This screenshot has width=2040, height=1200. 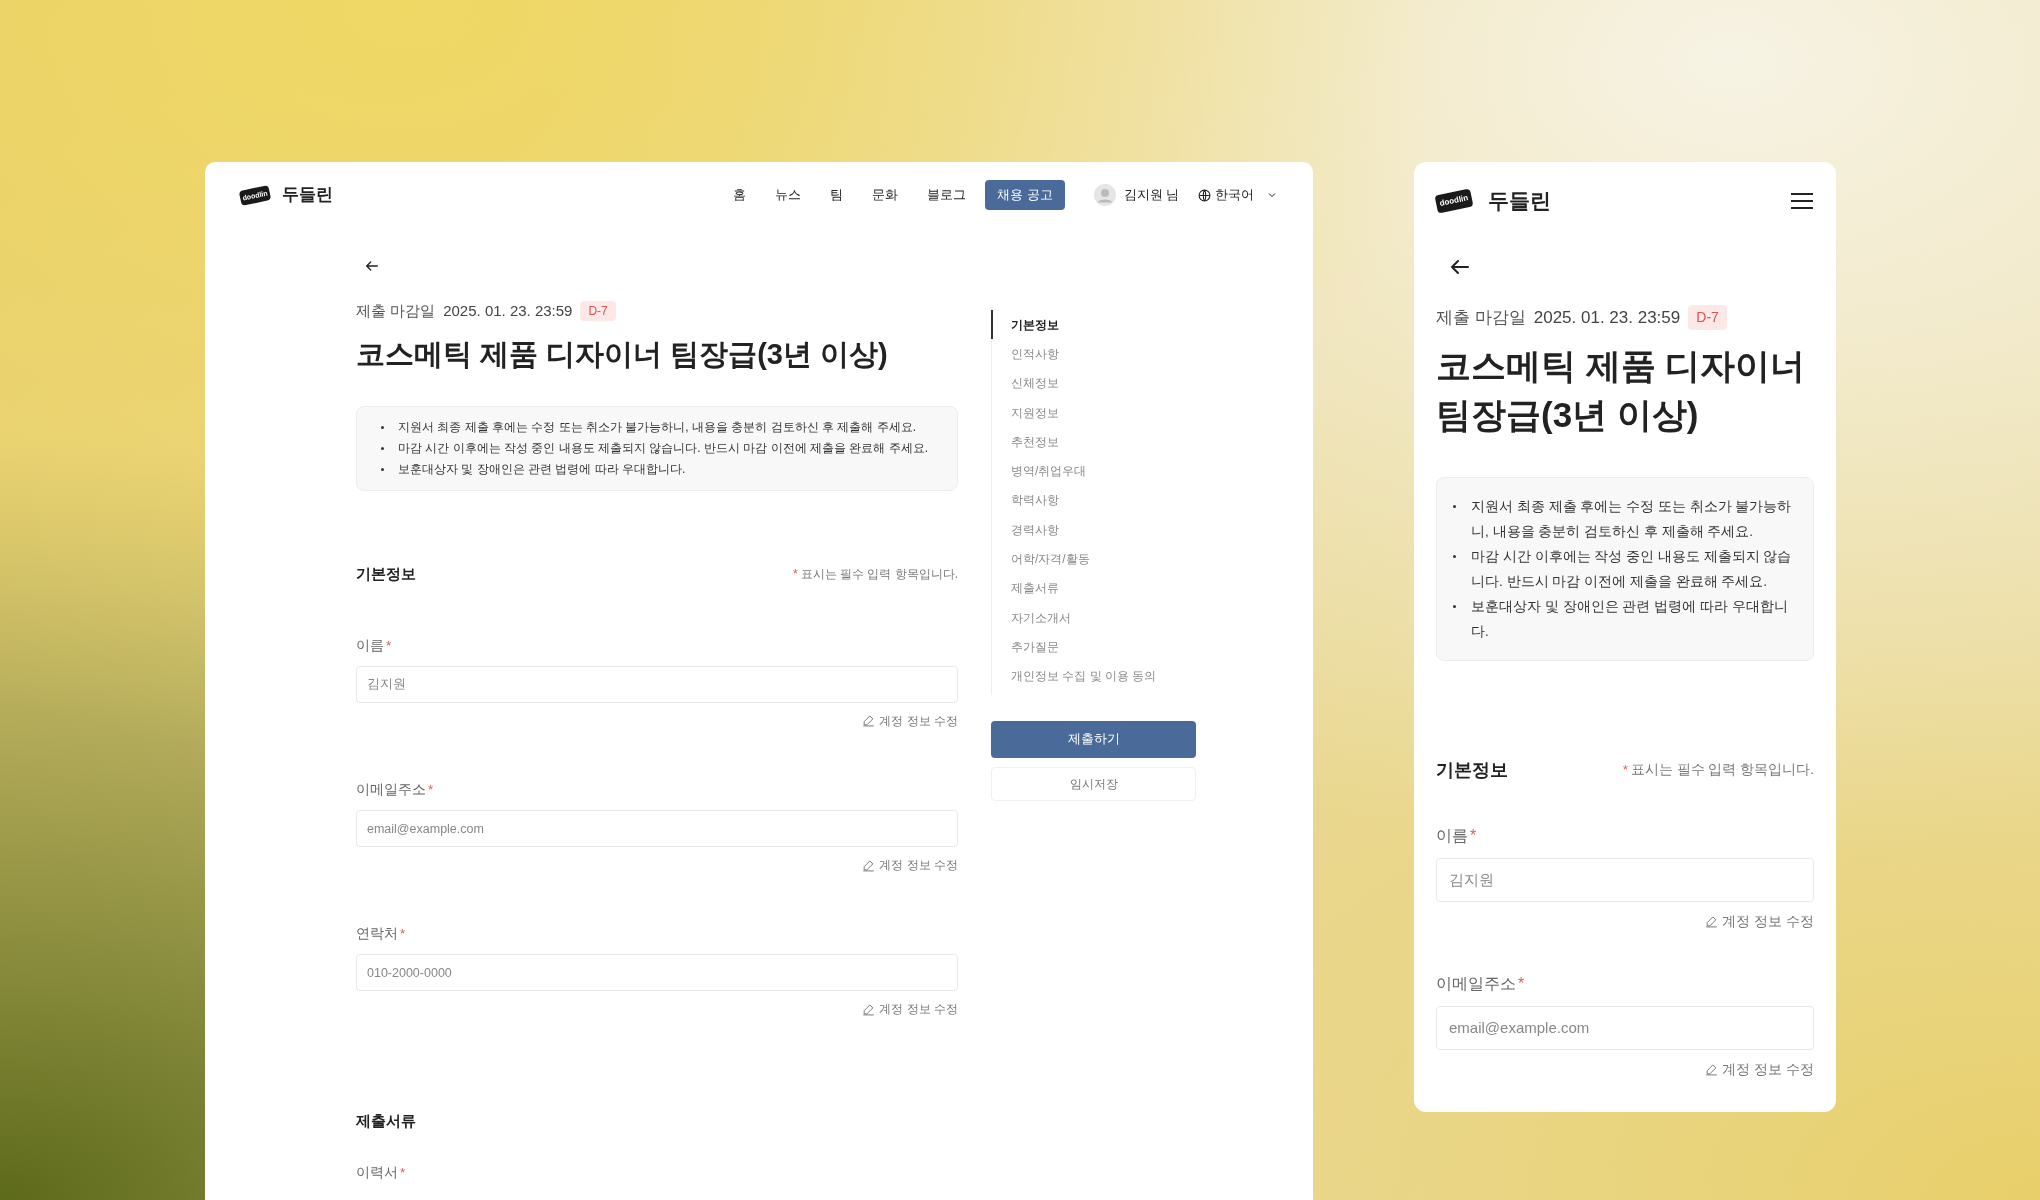 I want to click on toc-item: 기본정보, so click(x=1093, y=325).